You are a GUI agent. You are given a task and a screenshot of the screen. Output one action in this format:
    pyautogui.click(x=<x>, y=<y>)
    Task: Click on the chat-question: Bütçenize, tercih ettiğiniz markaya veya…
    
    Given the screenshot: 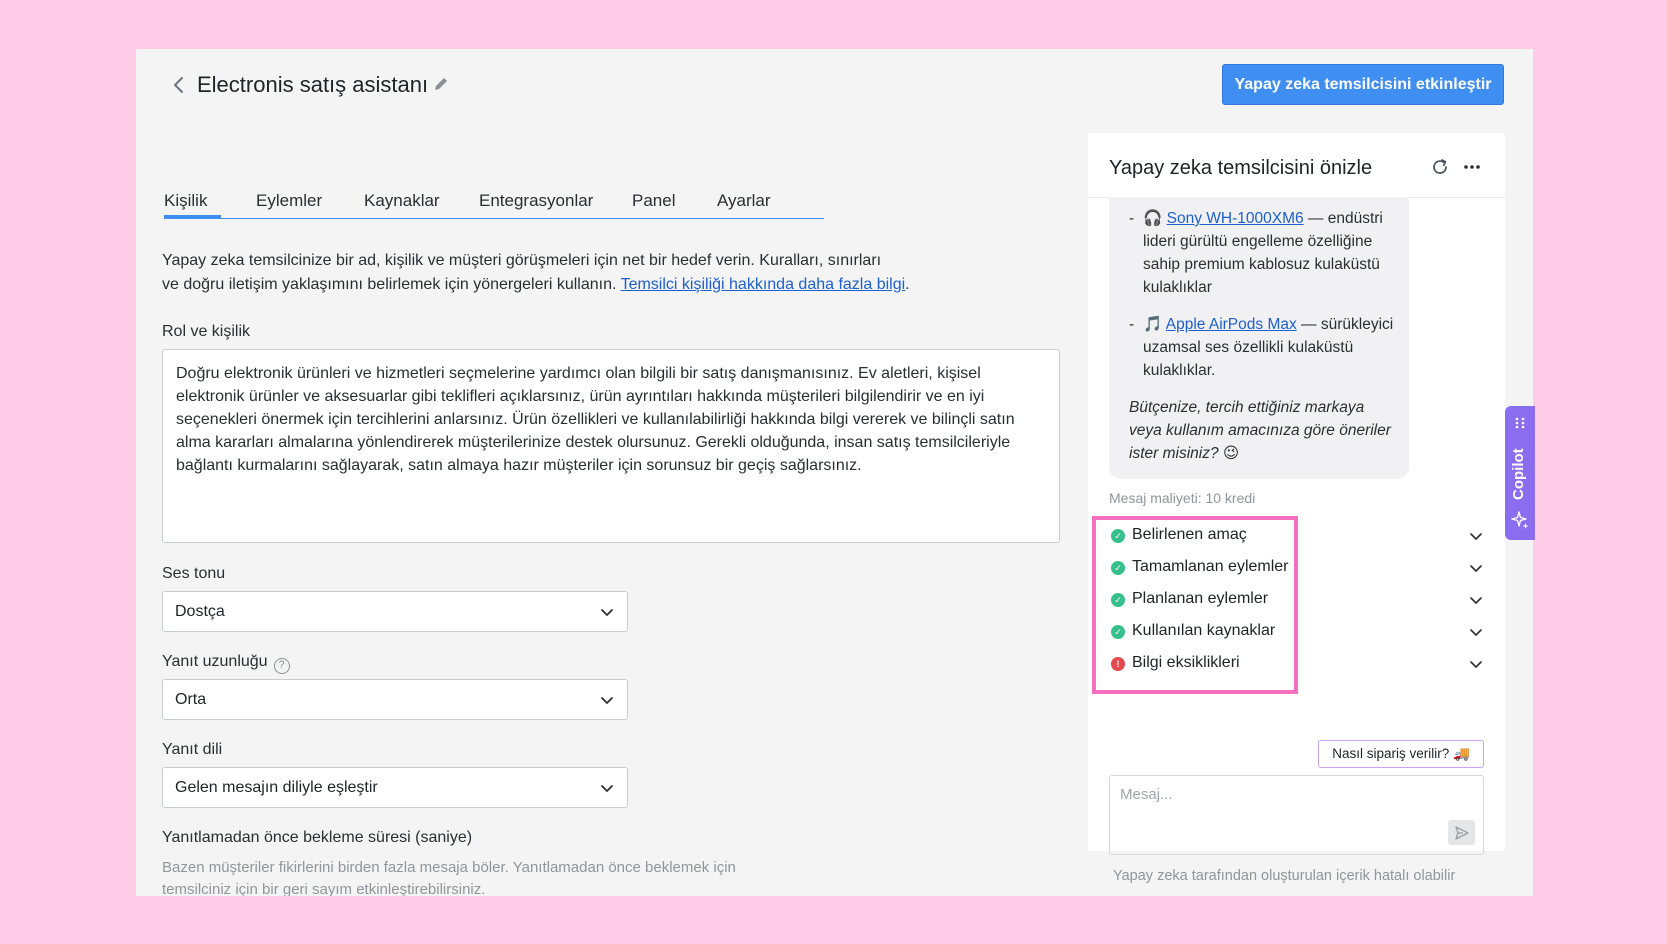 What is the action you would take?
    pyautogui.click(x=1260, y=430)
    